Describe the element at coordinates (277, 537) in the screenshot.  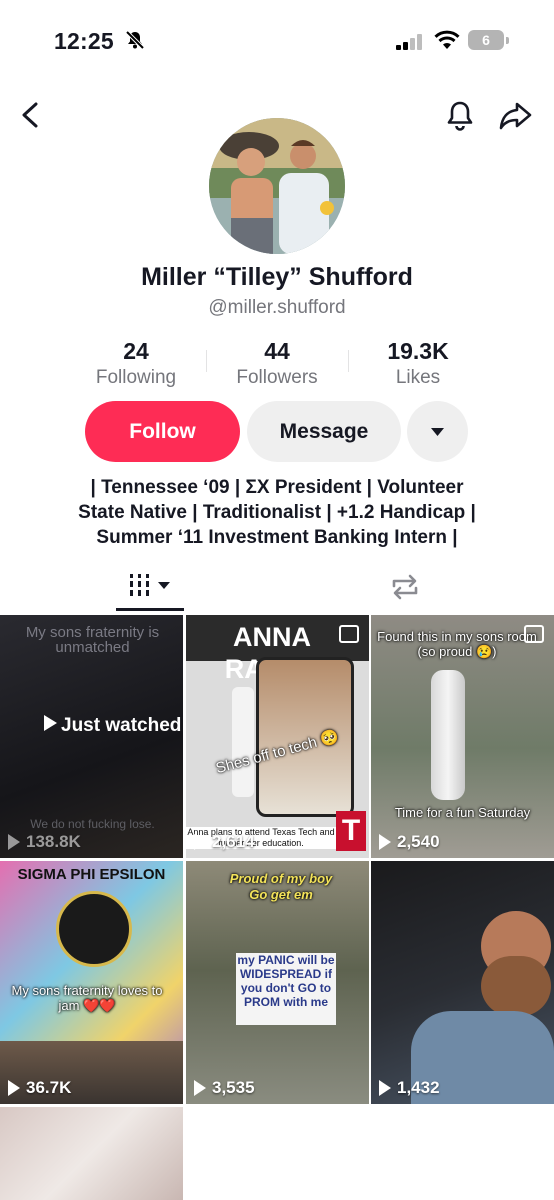
I see `bio-line: Summer ‘11 Investment Banking Intern |` at that location.